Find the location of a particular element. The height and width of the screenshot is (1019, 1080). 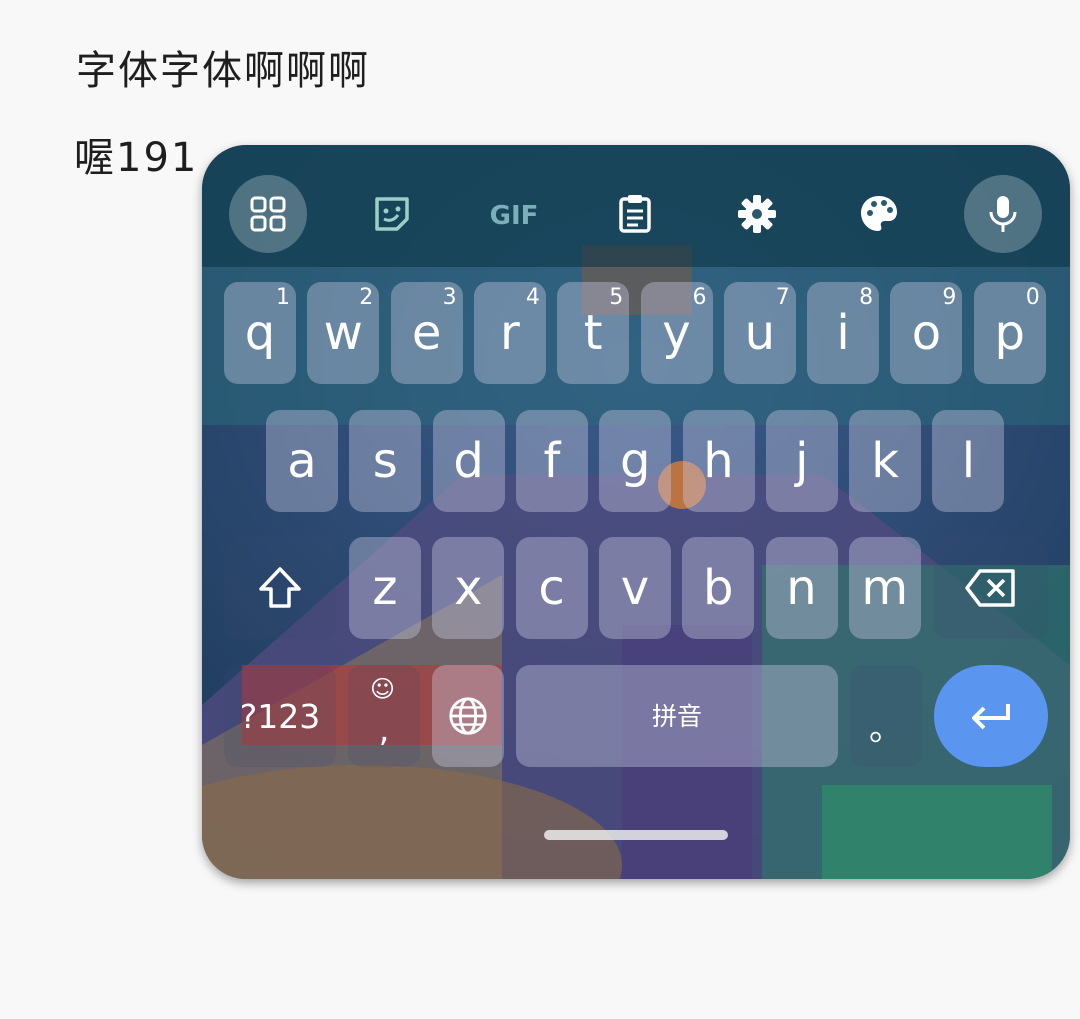

period-key: 。 is located at coordinates (886, 716).